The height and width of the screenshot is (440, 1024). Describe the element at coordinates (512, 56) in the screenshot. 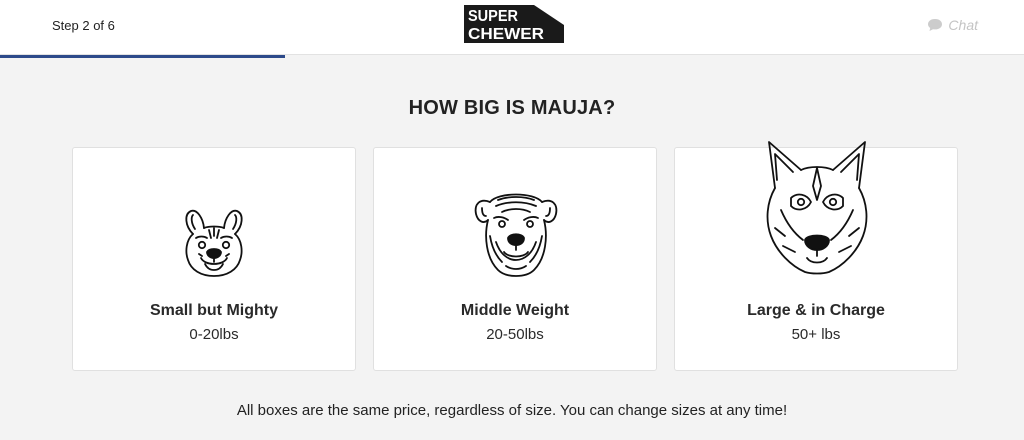

I see `progress-bar` at that location.